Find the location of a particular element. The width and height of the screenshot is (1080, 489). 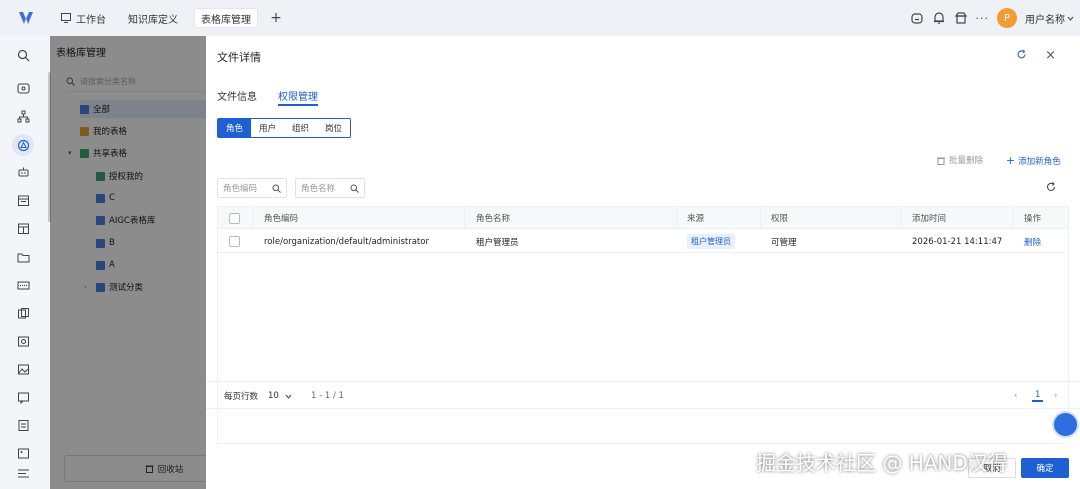

prev-page-button: ‹ is located at coordinates (1015, 396).